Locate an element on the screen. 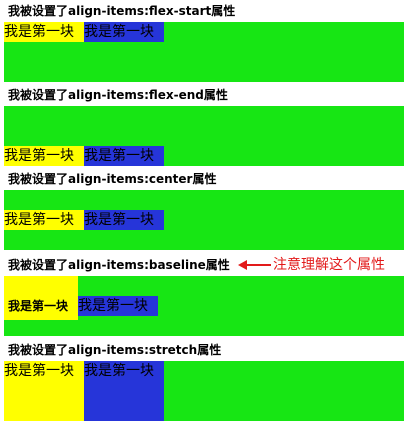 The width and height of the screenshot is (411, 428). arrow-left-icon is located at coordinates (254, 265).